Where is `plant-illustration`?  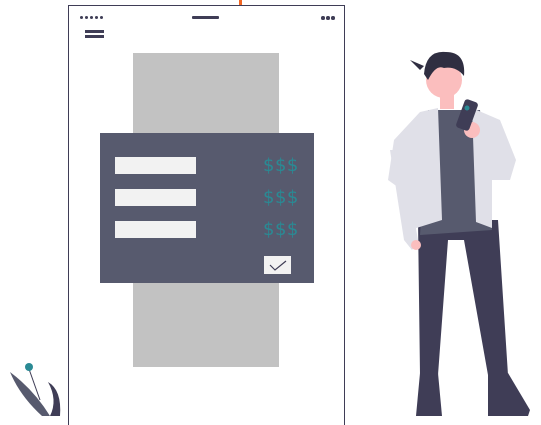 plant-illustration is located at coordinates (35, 389).